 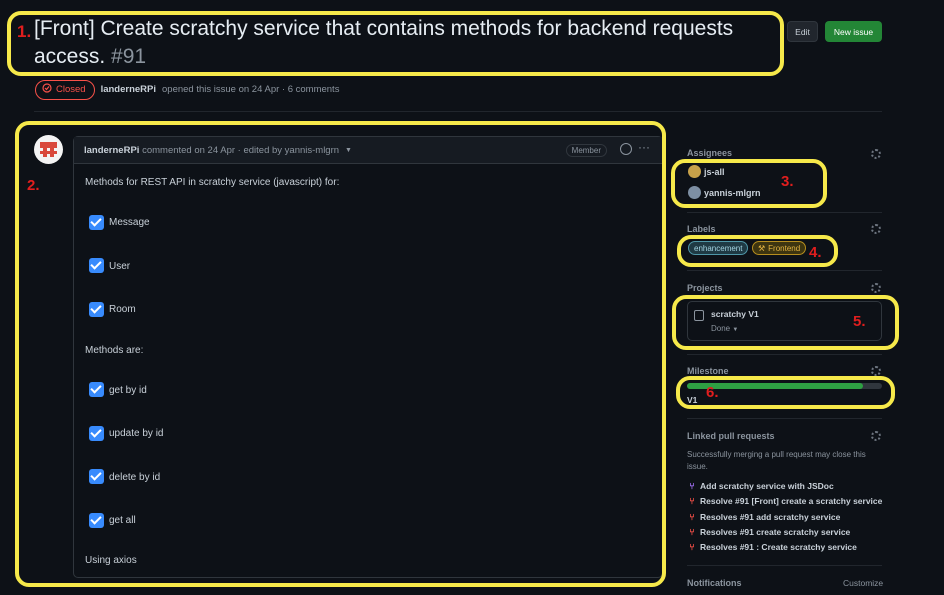 I want to click on project-board-icon, so click(x=699, y=315).